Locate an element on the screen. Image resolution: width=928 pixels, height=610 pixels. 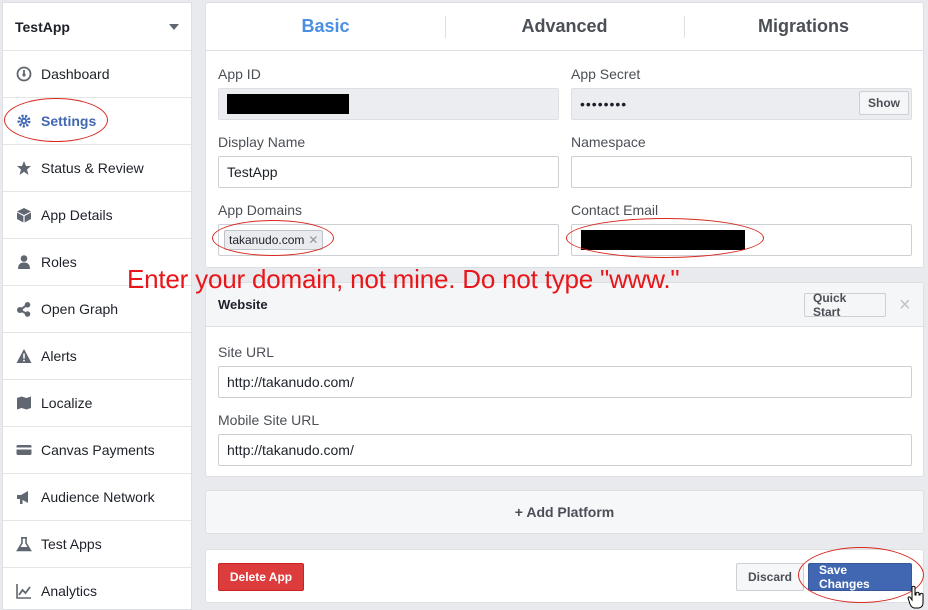
sidebar-item-status-review: Status & Review is located at coordinates (97, 168).